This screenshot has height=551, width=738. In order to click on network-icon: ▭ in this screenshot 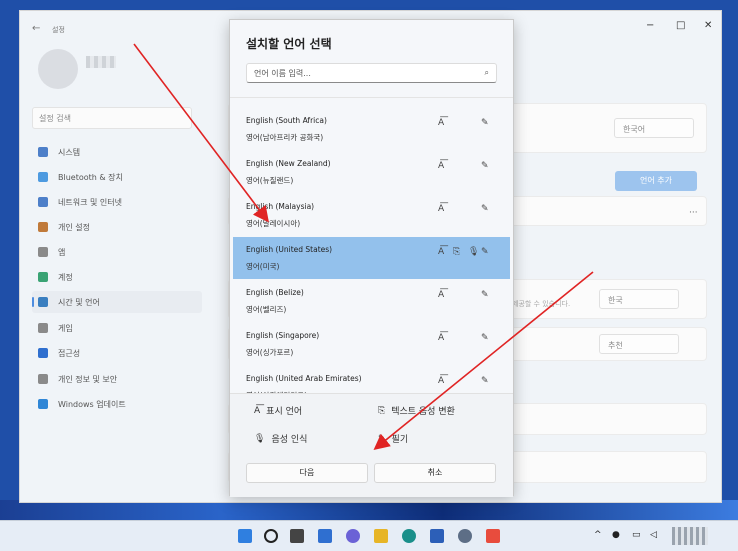, I will do `click(636, 535)`.